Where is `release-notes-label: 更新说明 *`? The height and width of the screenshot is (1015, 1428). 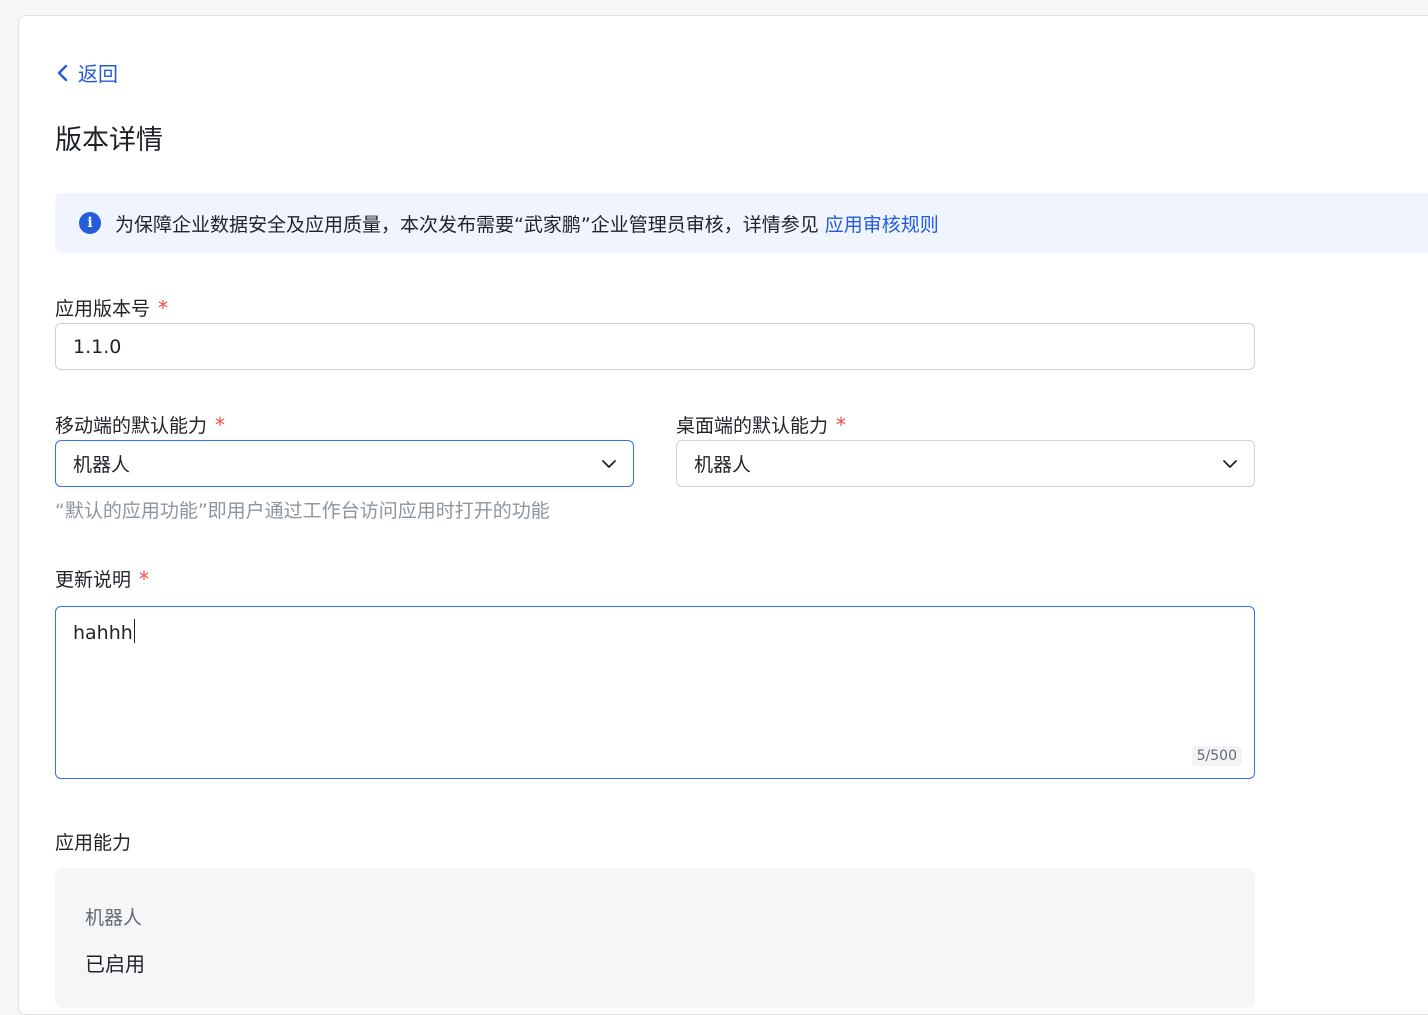 release-notes-label: 更新说明 * is located at coordinates (102, 578).